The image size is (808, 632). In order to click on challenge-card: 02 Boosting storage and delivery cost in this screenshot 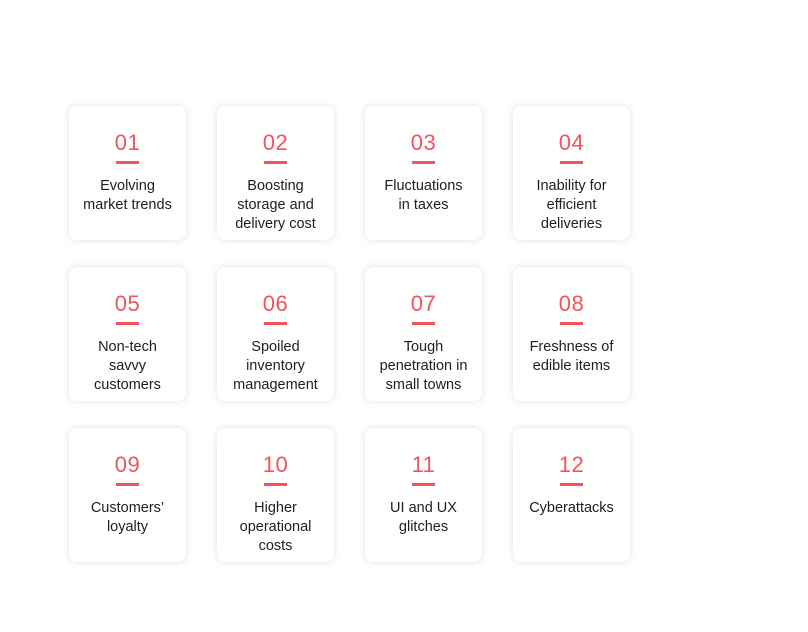, I will do `click(275, 173)`.